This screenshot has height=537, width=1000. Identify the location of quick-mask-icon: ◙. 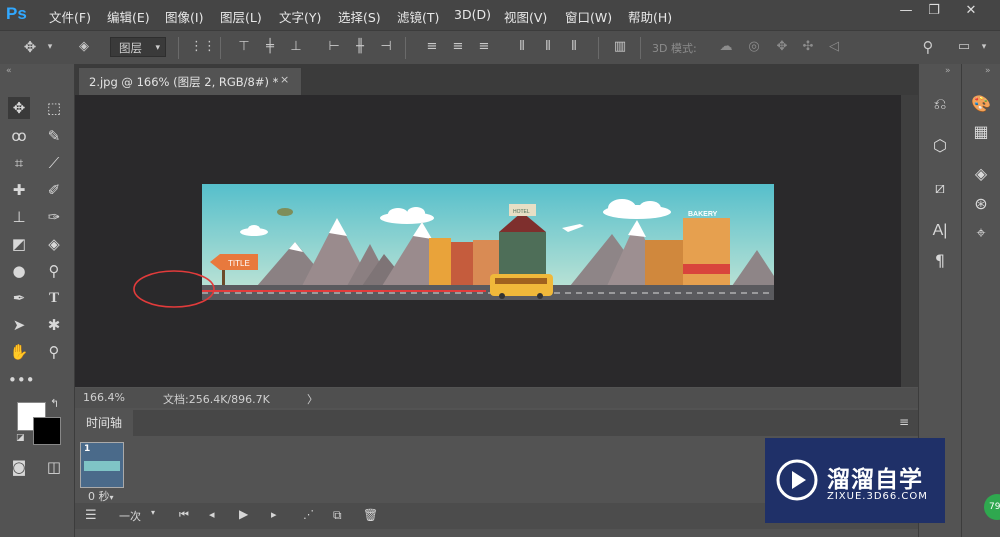
(19, 467).